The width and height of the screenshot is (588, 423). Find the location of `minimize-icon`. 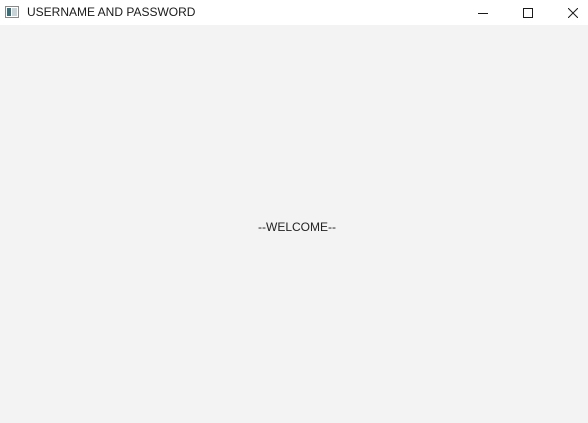

minimize-icon is located at coordinates (483, 13).